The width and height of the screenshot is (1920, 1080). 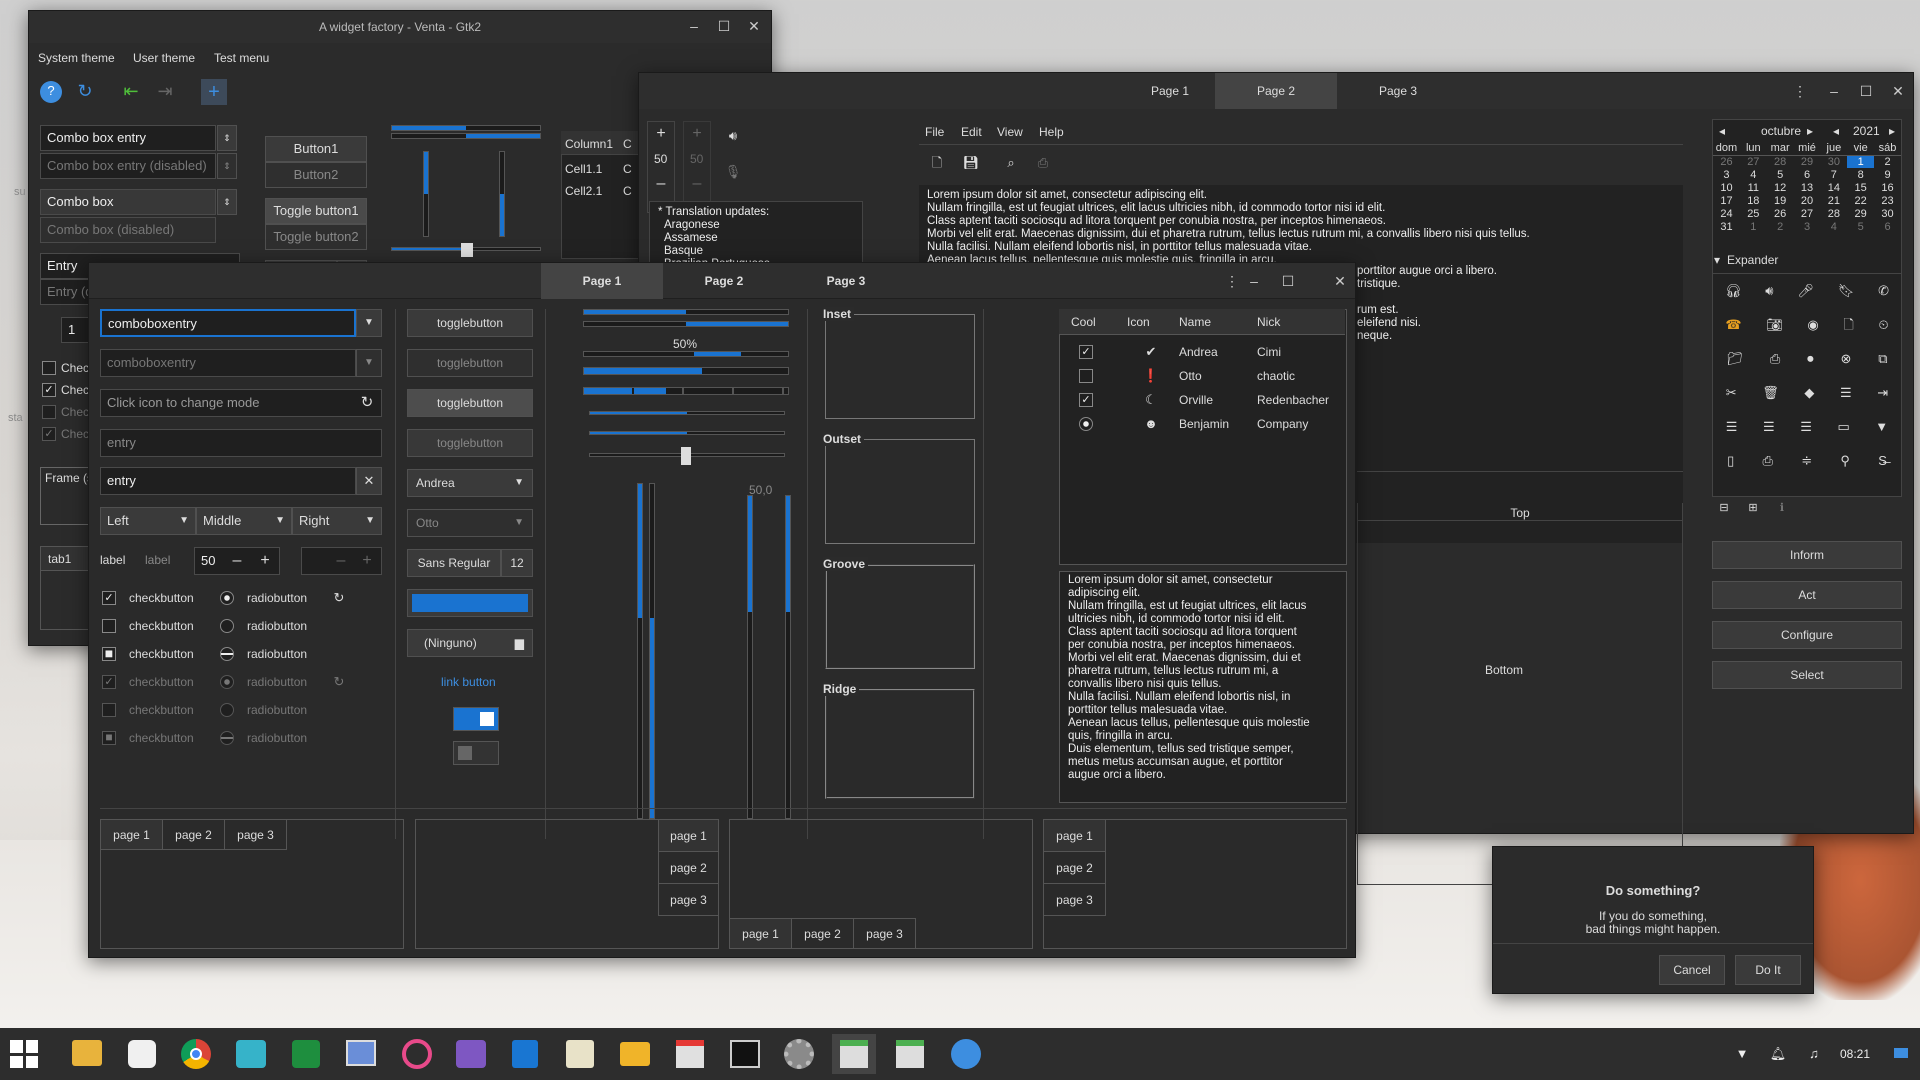 What do you see at coordinates (227, 202) in the screenshot?
I see `combo-arrows-icon: ⇕` at bounding box center [227, 202].